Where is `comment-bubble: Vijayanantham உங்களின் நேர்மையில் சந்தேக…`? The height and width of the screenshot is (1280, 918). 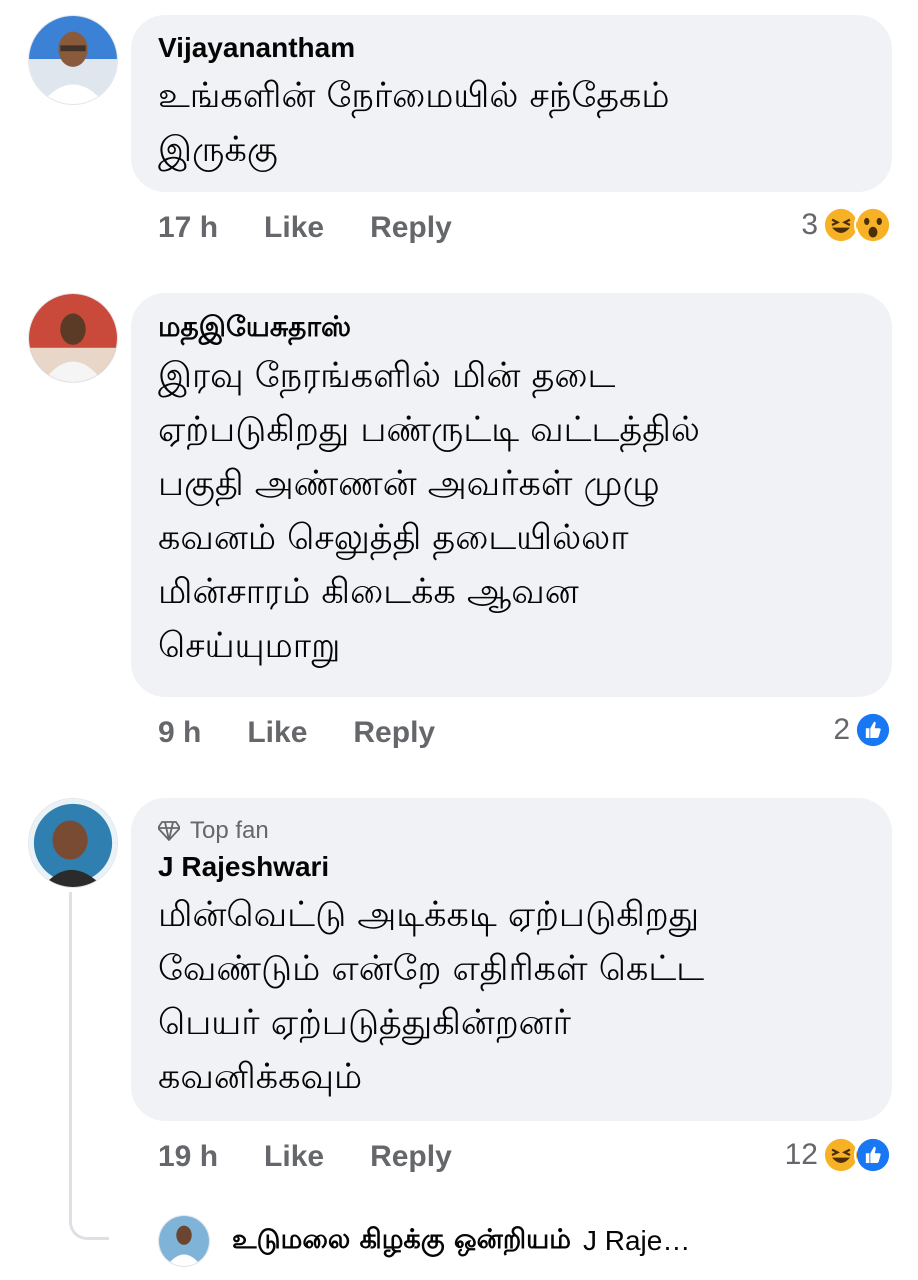
comment-bubble: Vijayanantham உங்களின் நேர்மையில் சந்தேக… is located at coordinates (511, 103).